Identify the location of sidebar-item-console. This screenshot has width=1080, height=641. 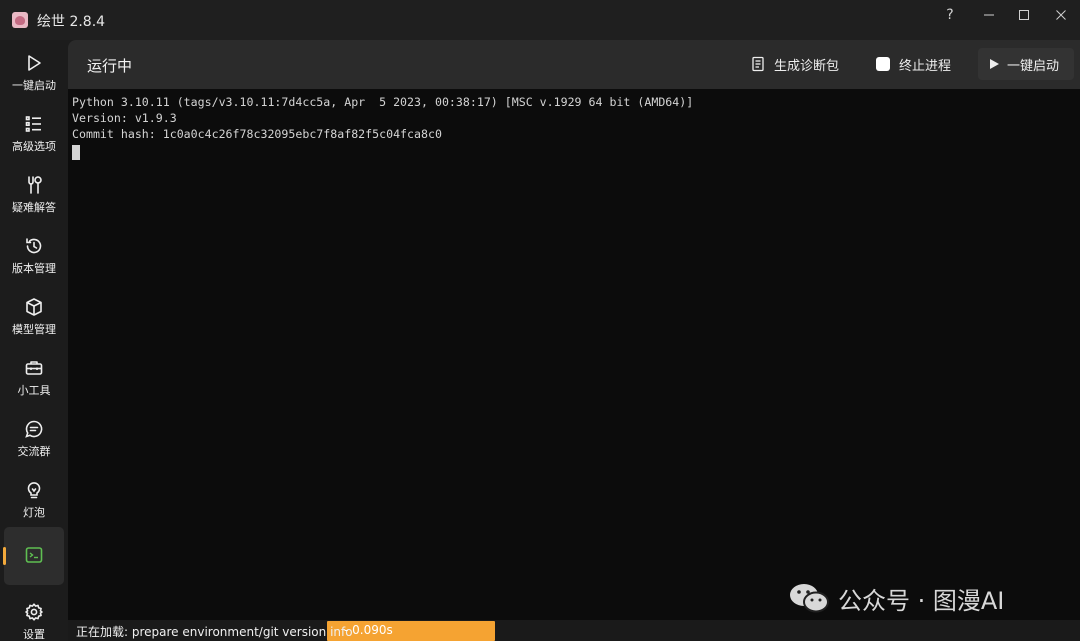
(33, 556).